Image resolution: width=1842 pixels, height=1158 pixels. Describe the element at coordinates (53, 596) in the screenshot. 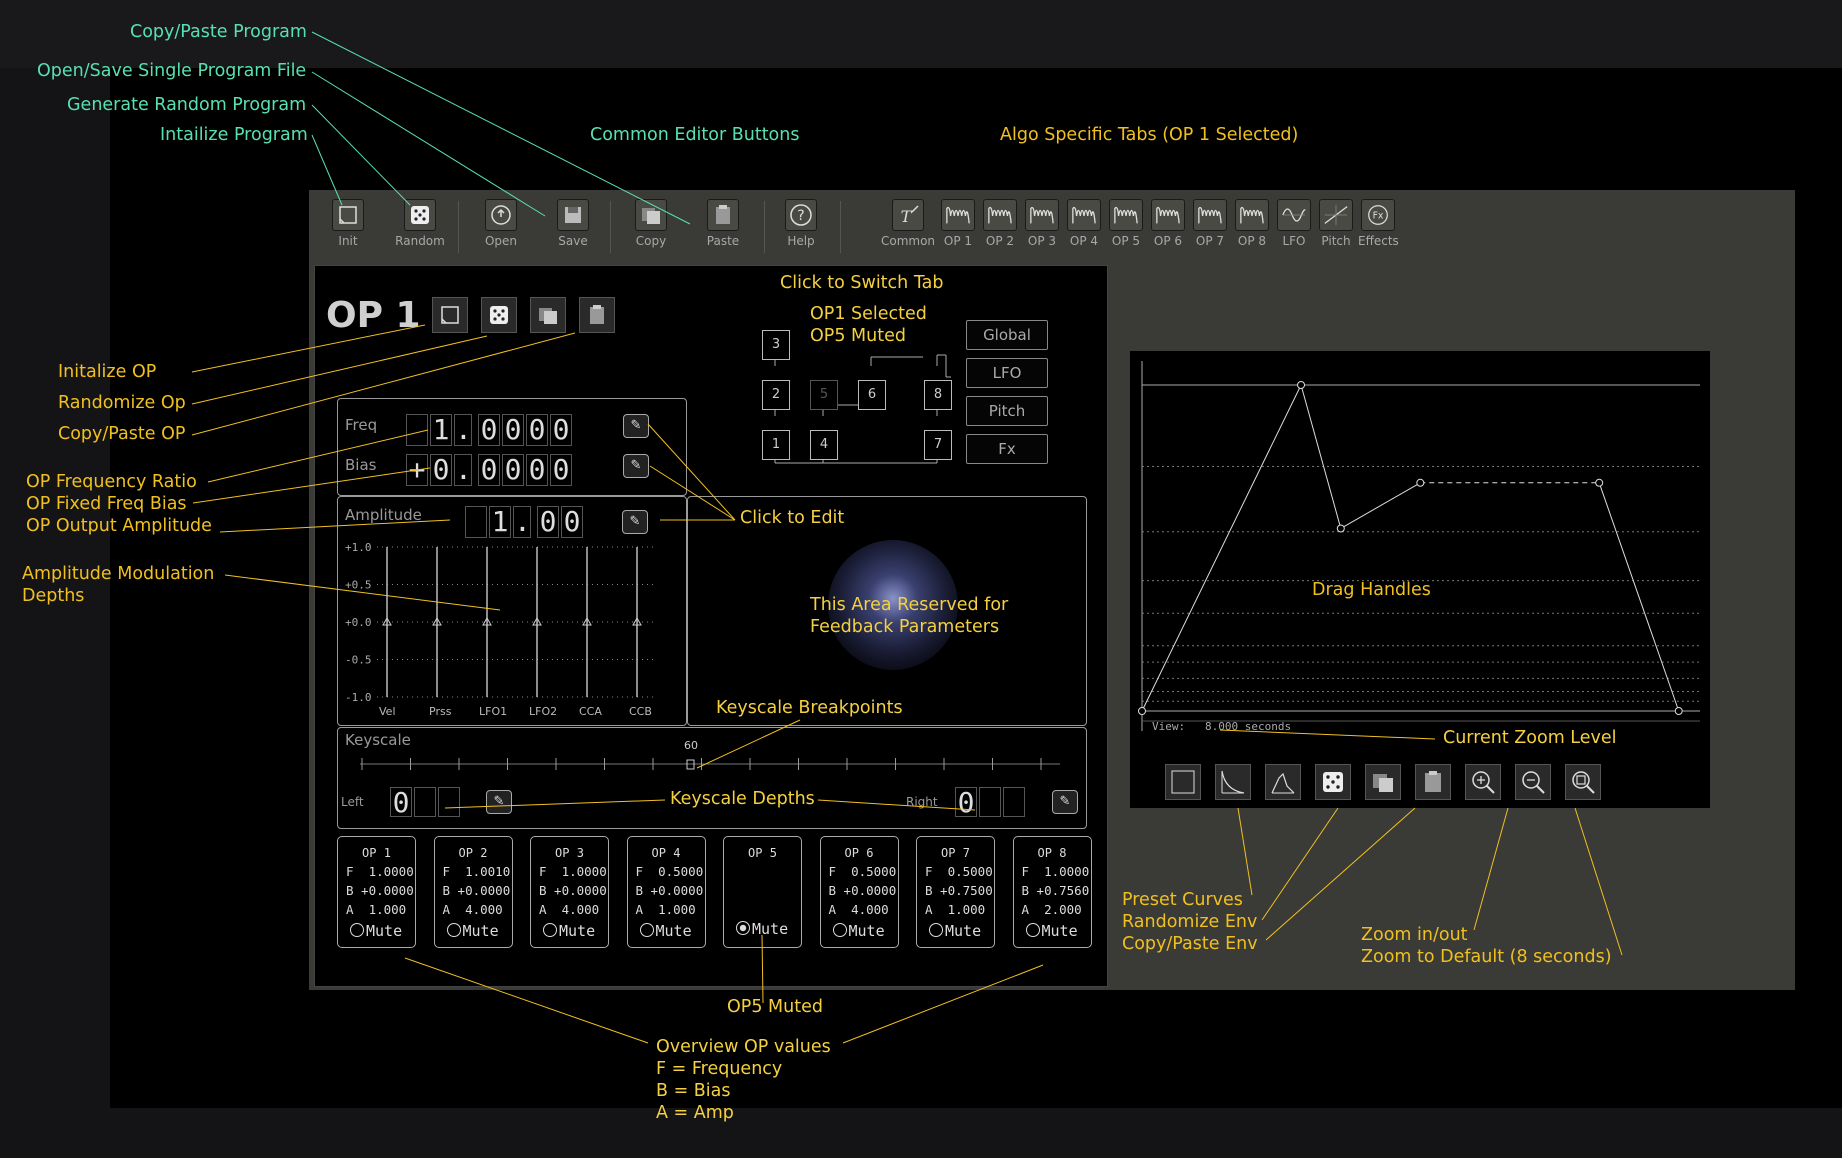

I see `annotation-amp-mod-2: Depths` at that location.